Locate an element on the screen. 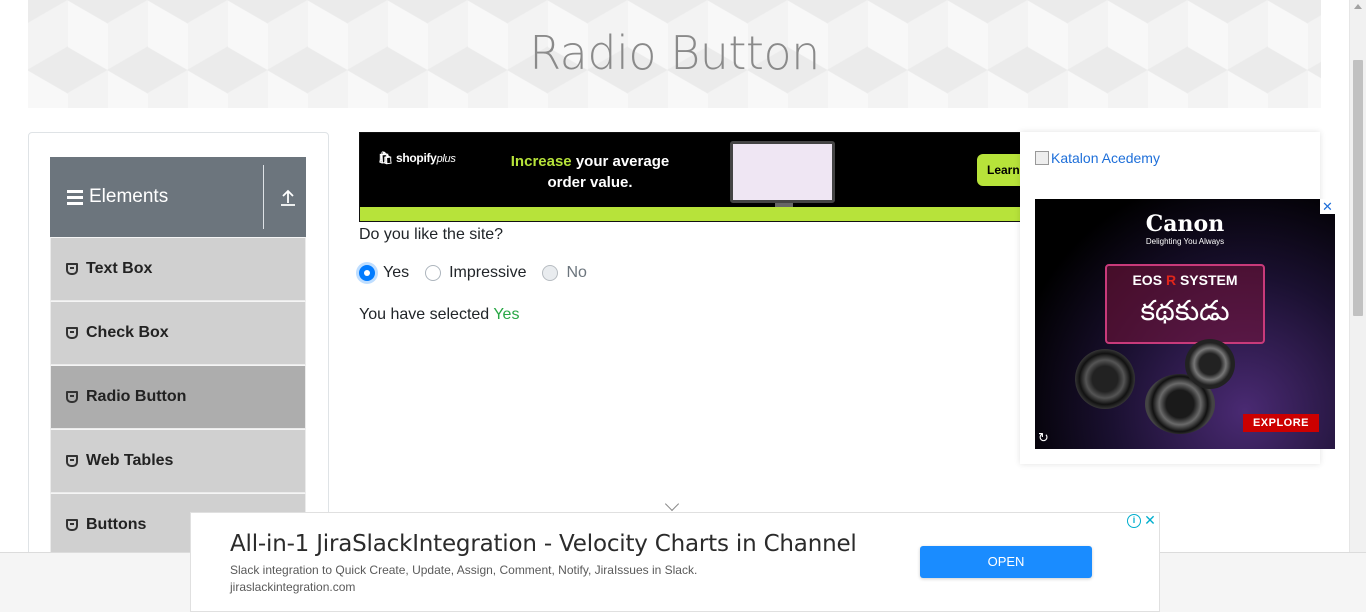  vertical-scrollbar is located at coordinates (1357, 276).